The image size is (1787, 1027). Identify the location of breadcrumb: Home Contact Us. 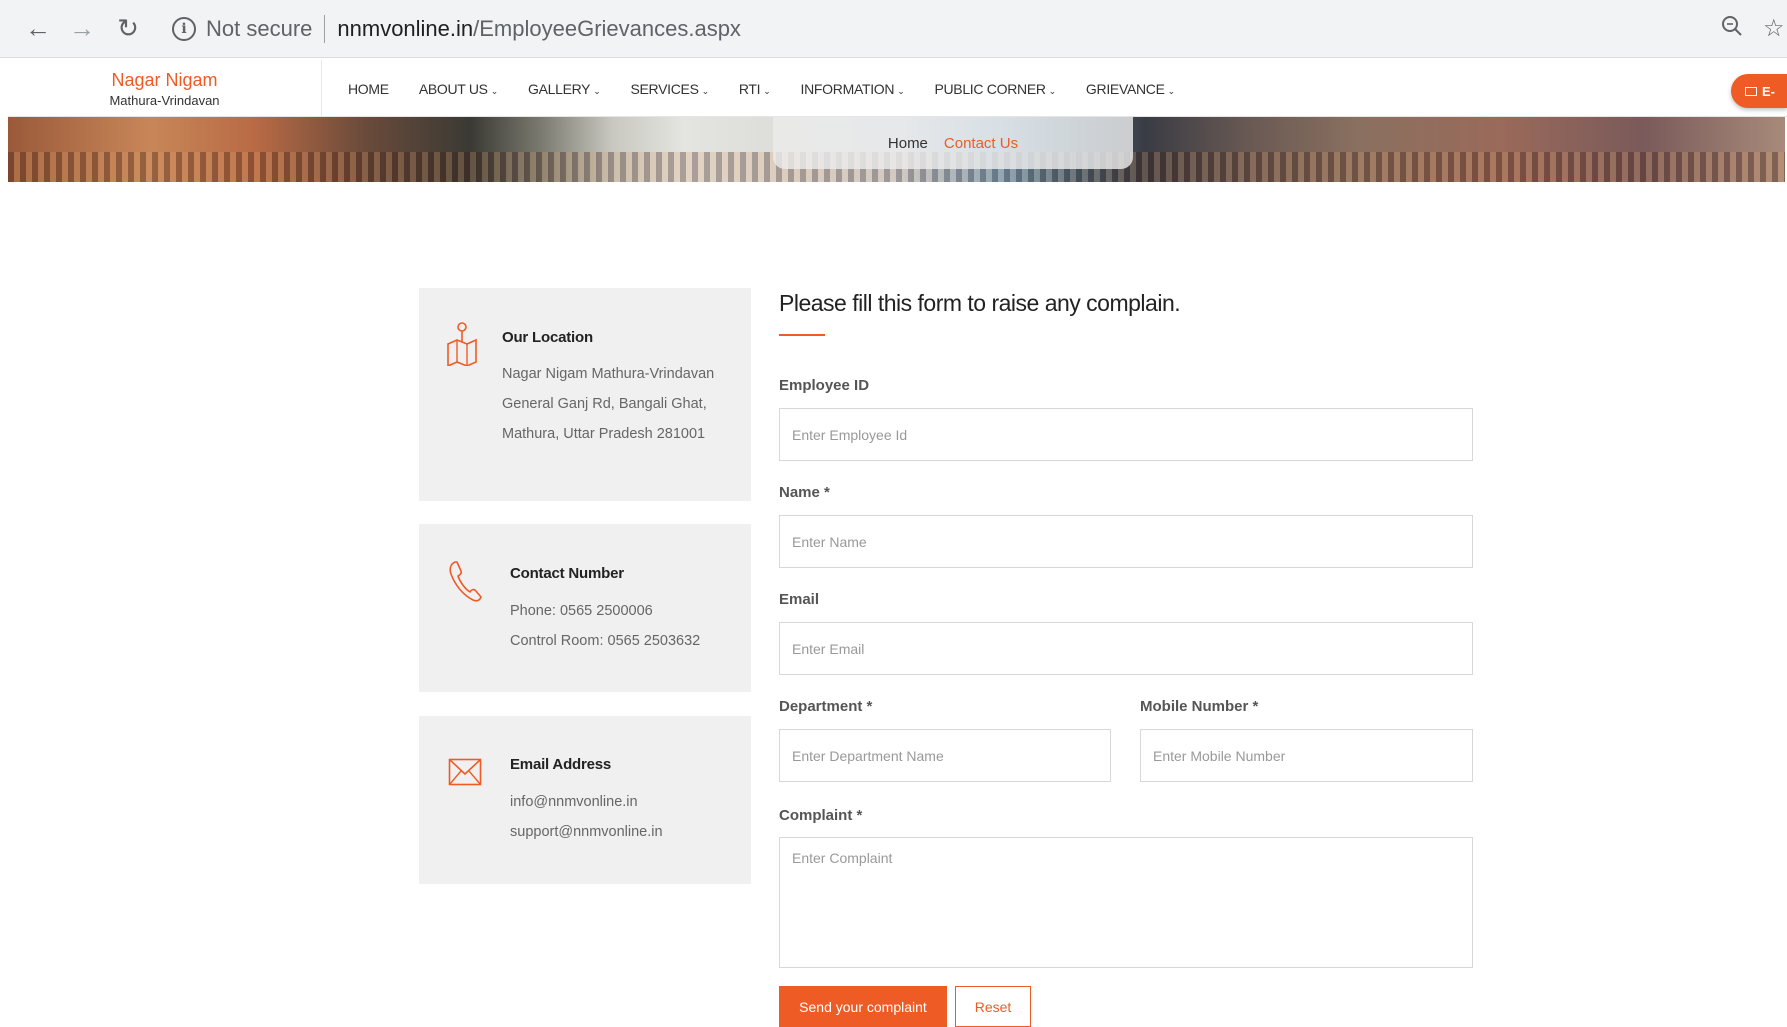
(953, 143).